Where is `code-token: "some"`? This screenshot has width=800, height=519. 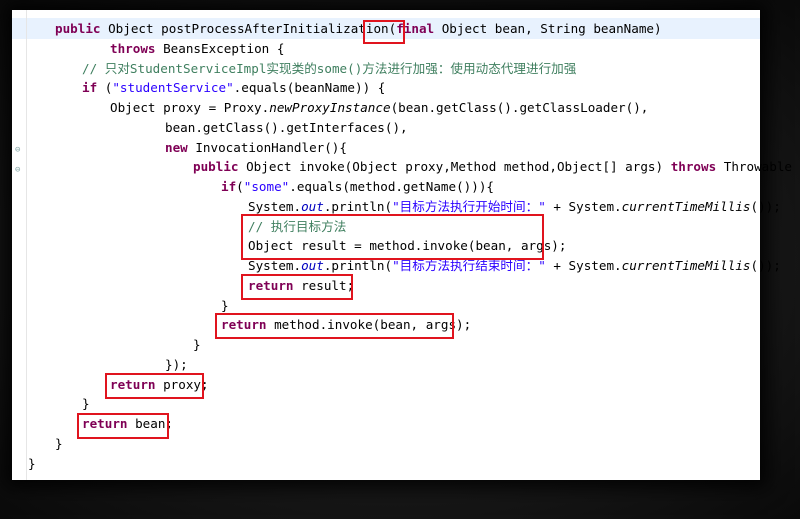
code-token: "some" is located at coordinates (266, 186).